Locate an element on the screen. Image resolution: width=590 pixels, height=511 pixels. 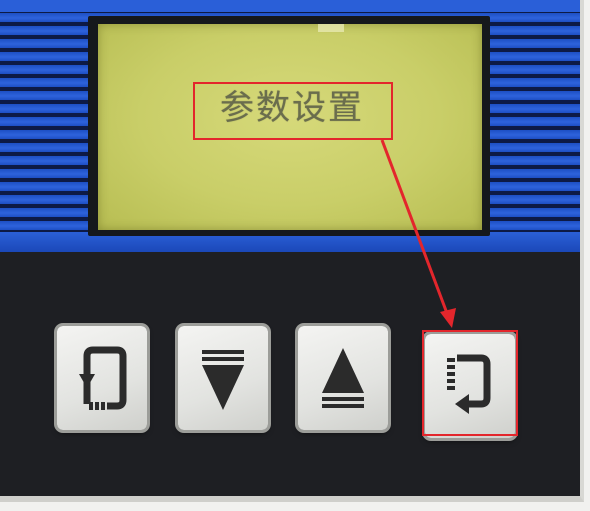
return-icon is located at coordinates (103, 378).